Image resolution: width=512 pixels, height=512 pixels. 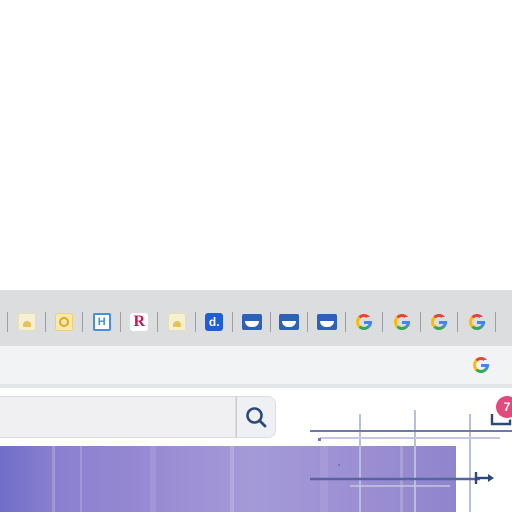 I want to click on search-input, so click(x=118, y=417).